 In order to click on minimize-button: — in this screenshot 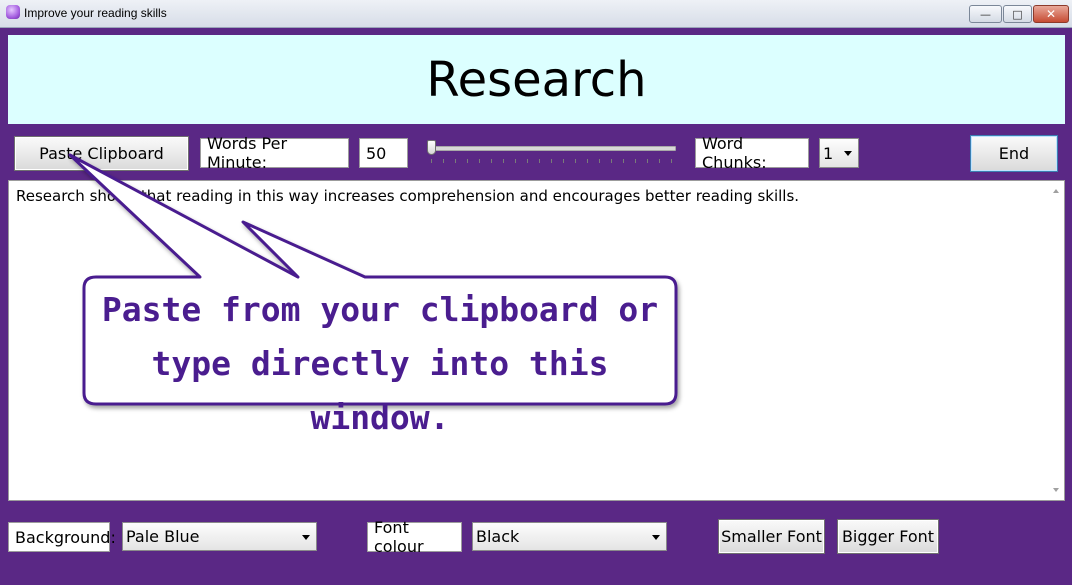, I will do `click(985, 14)`.